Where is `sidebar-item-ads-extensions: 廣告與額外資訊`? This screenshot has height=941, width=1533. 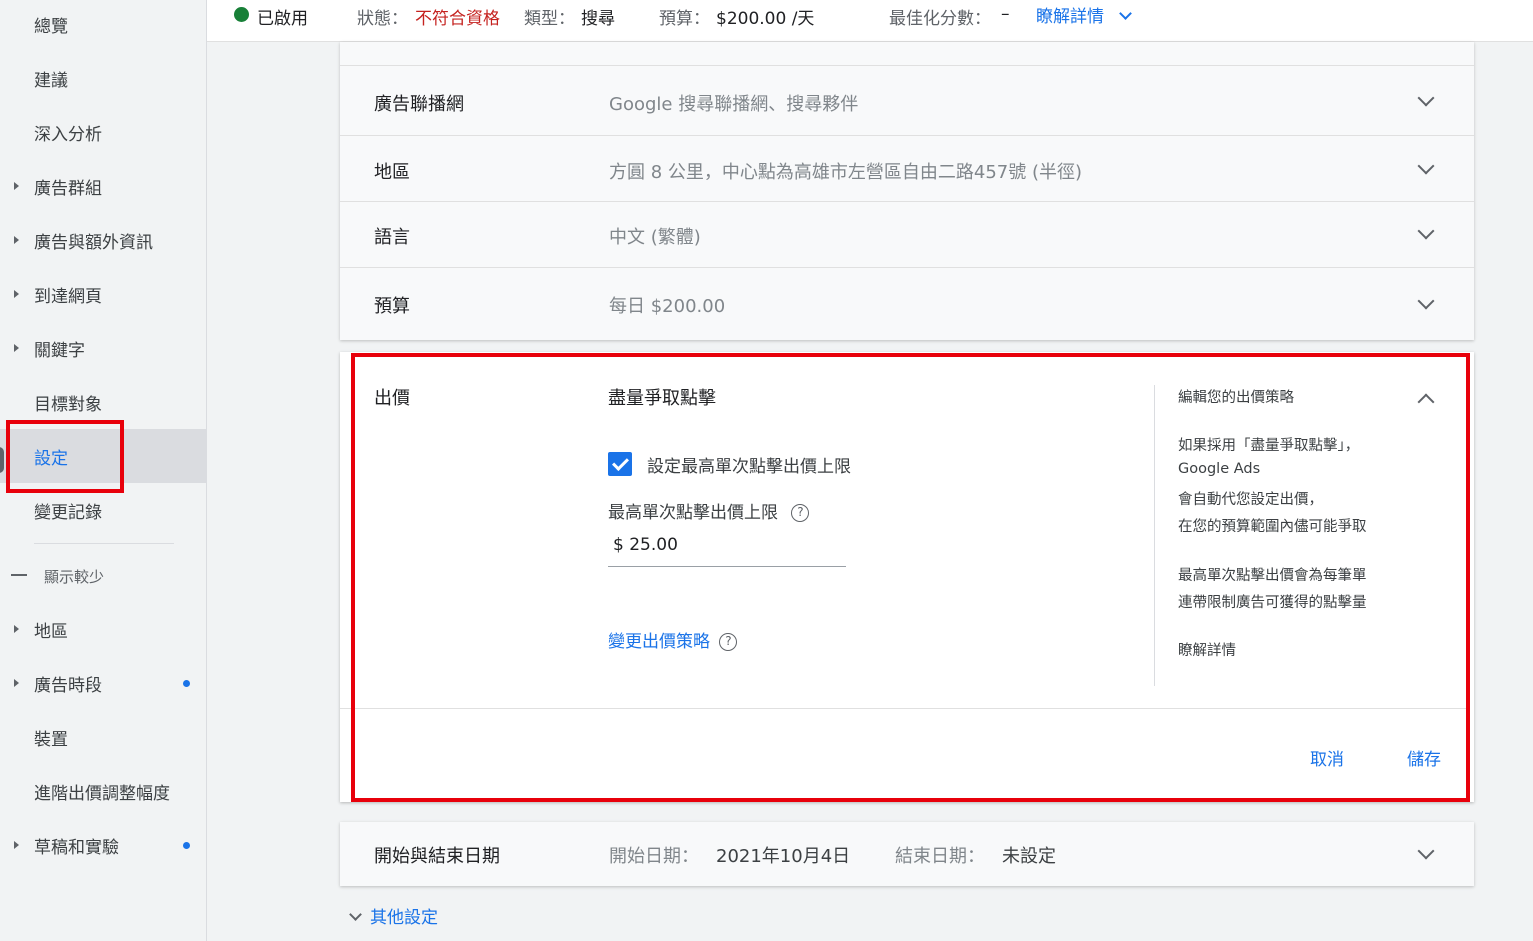
sidebar-item-ads-extensions: 廣告與額外資訊 is located at coordinates (103, 240).